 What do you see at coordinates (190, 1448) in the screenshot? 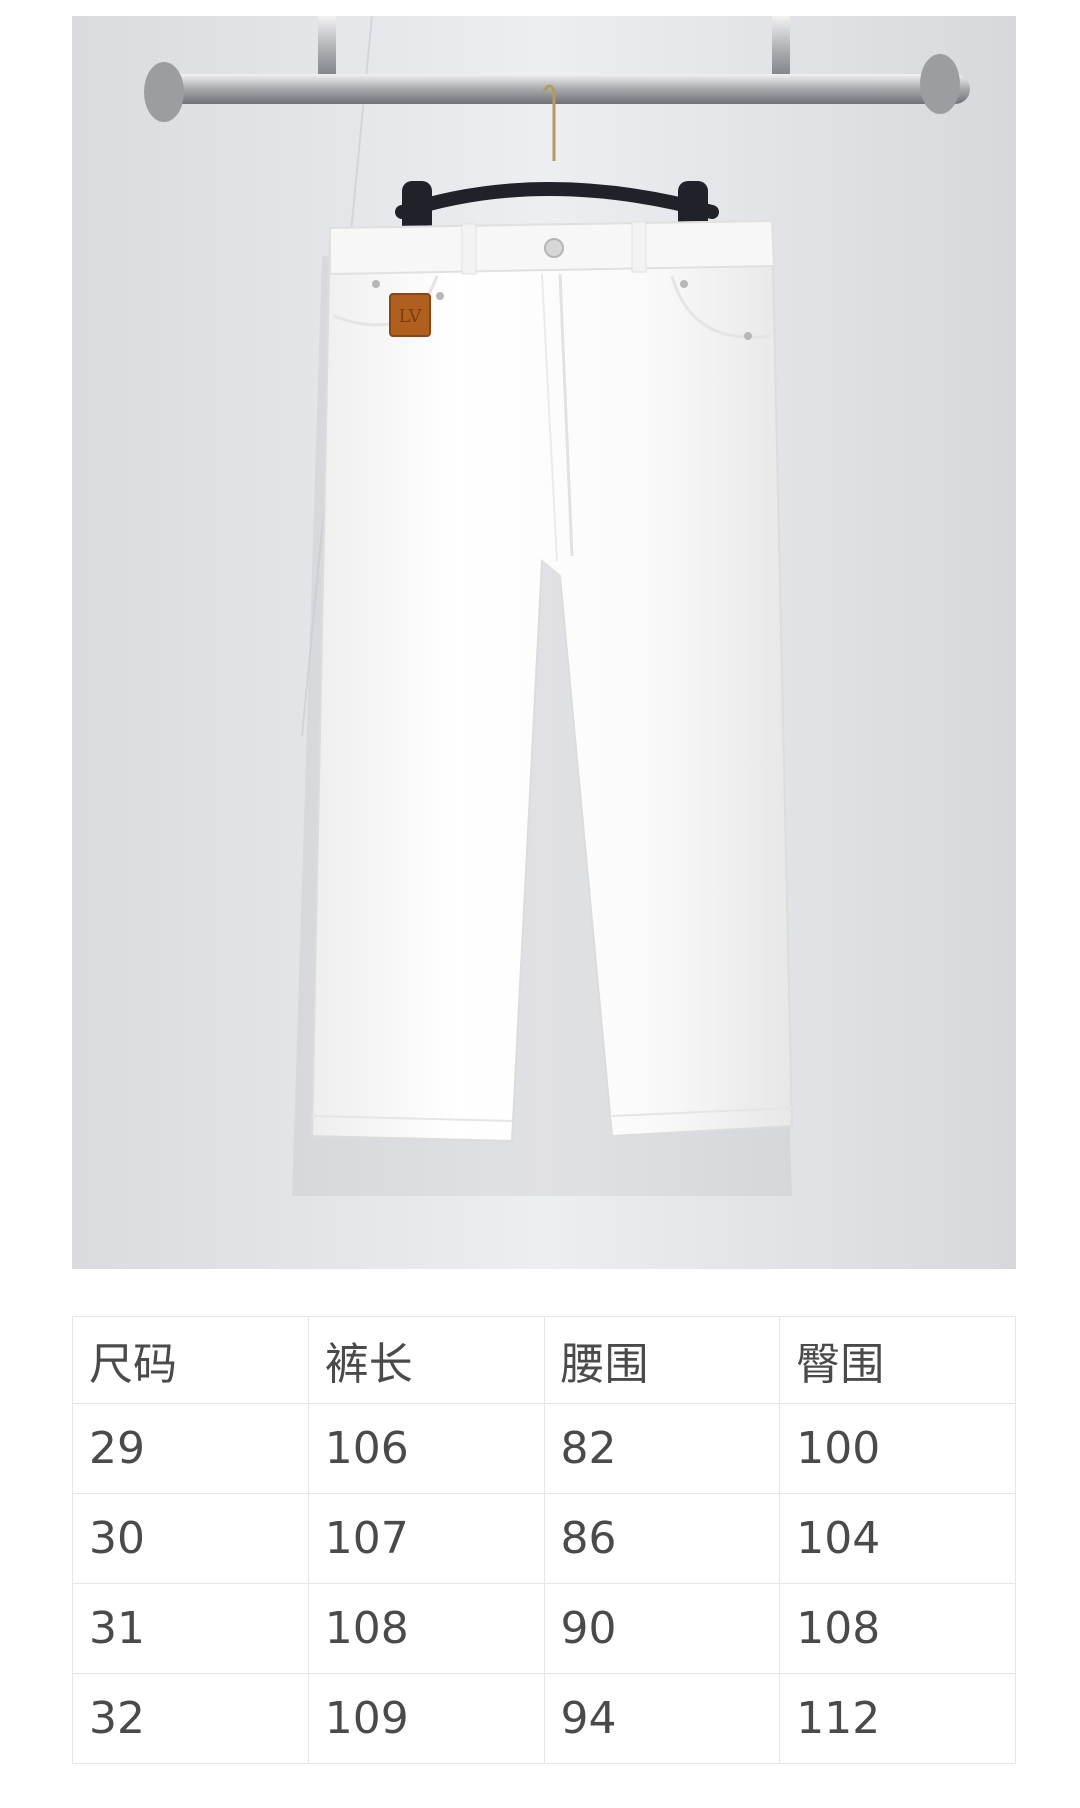
I see `cell-size: 29` at bounding box center [190, 1448].